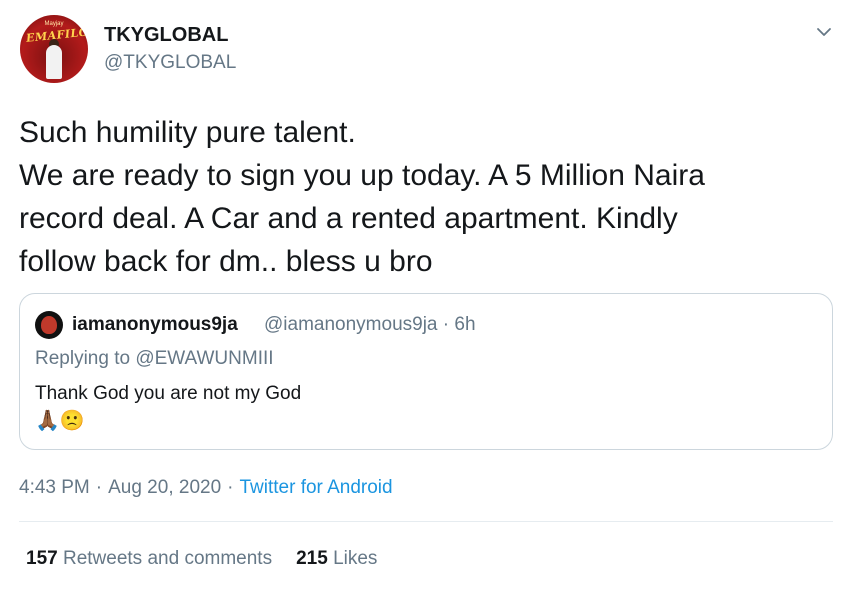 This screenshot has height=605, width=867. I want to click on tweet-date: Aug 20, 2020, so click(164, 487).